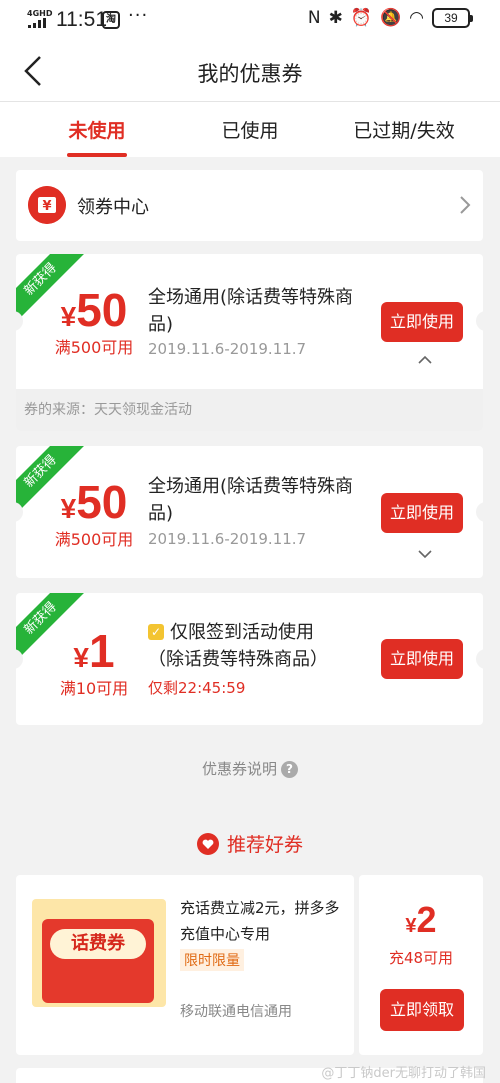 This screenshot has width=500, height=1083. I want to click on coupon-center-label: 领券中心, so click(113, 207).